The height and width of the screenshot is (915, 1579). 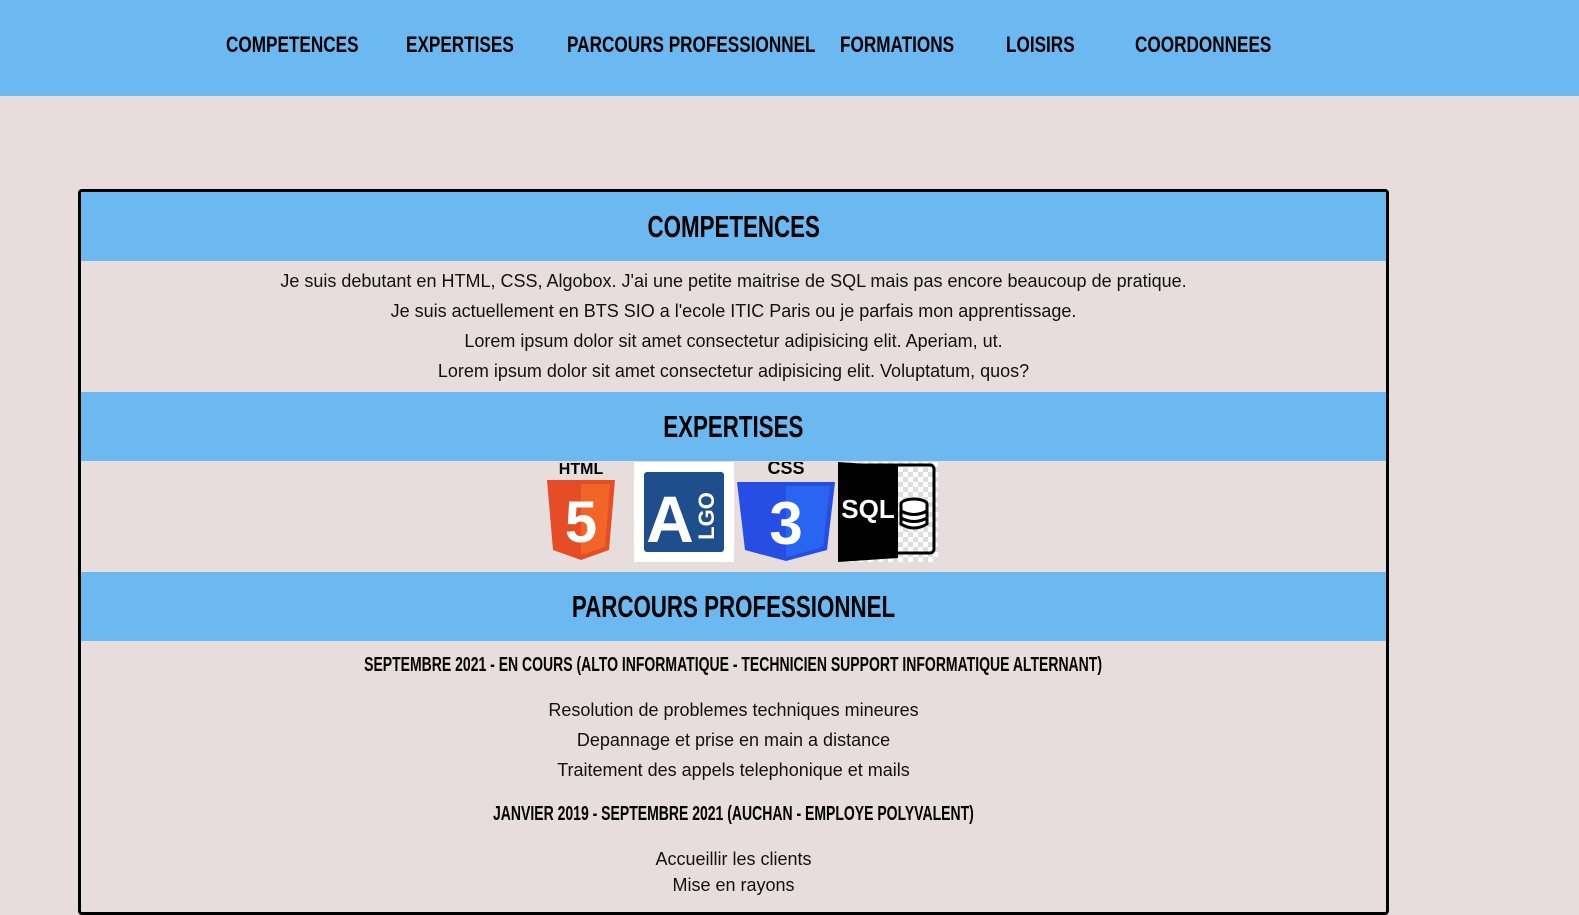 What do you see at coordinates (914, 513) in the screenshot?
I see `database-icon` at bounding box center [914, 513].